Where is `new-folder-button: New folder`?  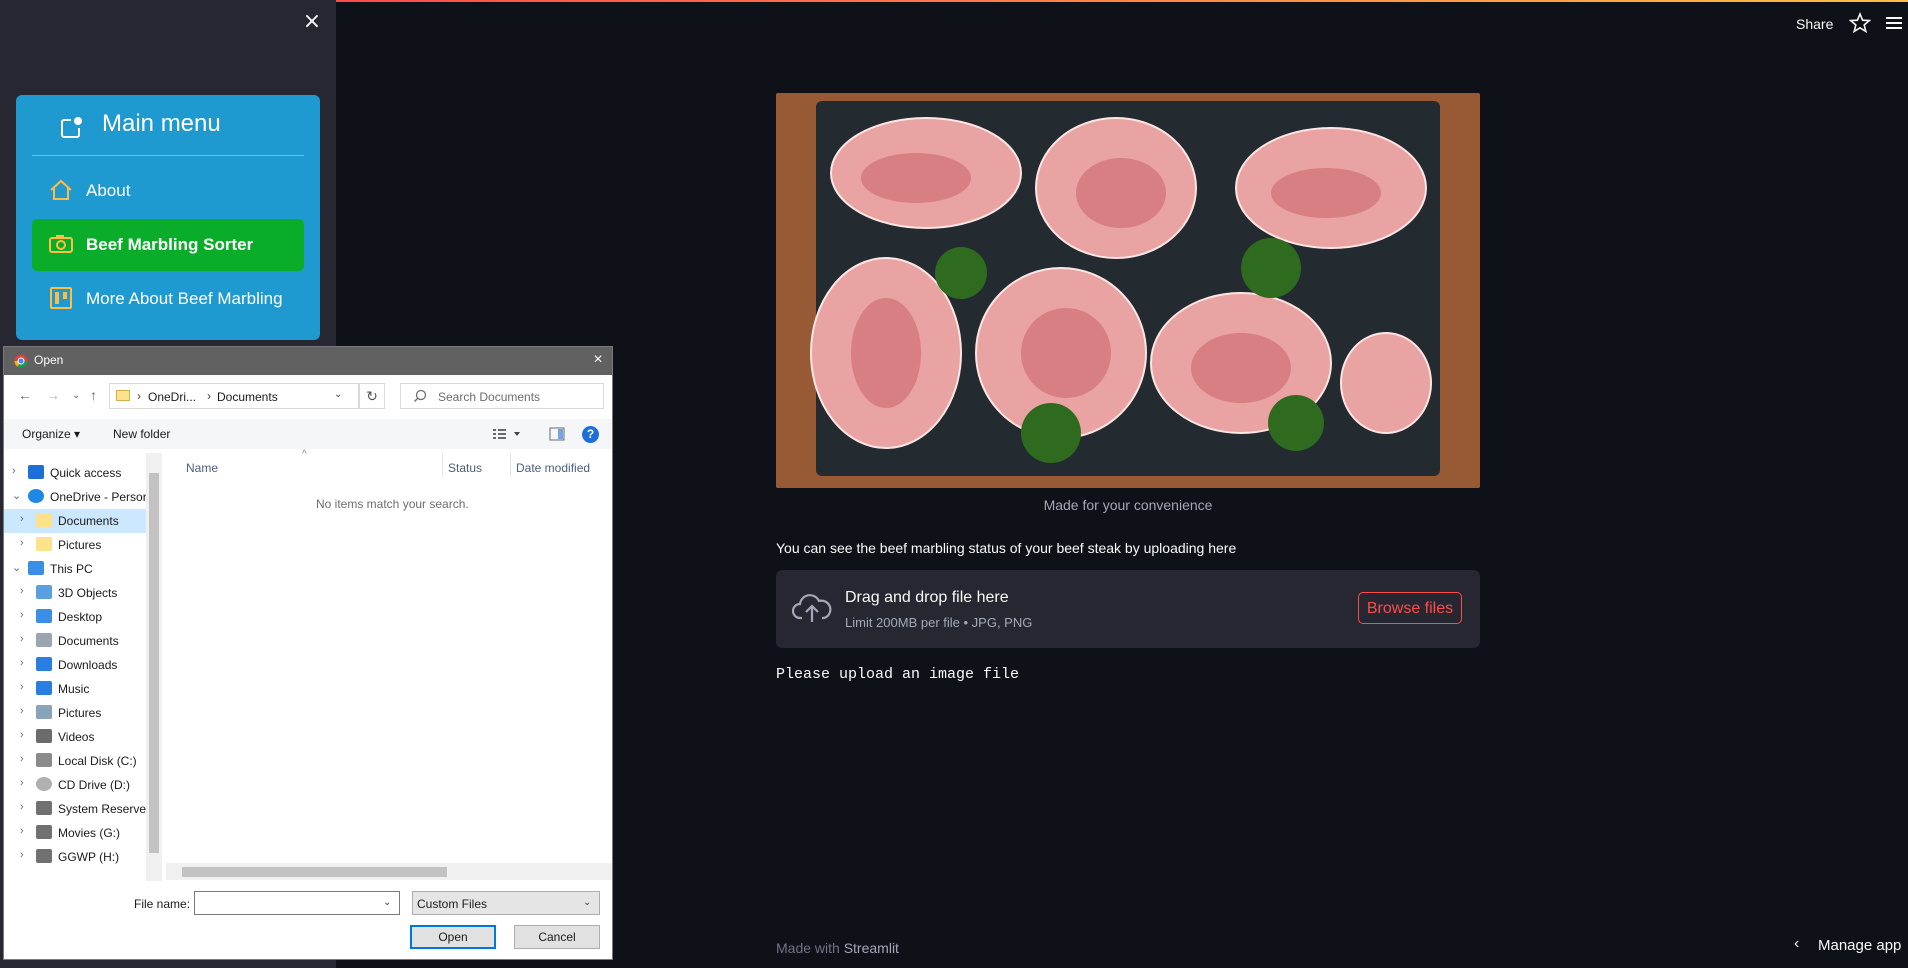
new-folder-button: New folder is located at coordinates (141, 434).